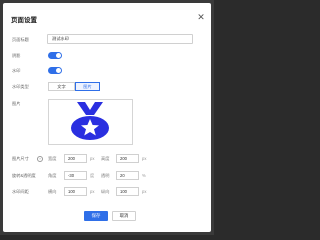 The width and height of the screenshot is (320, 240). I want to click on cancel-button: 取消, so click(124, 216).